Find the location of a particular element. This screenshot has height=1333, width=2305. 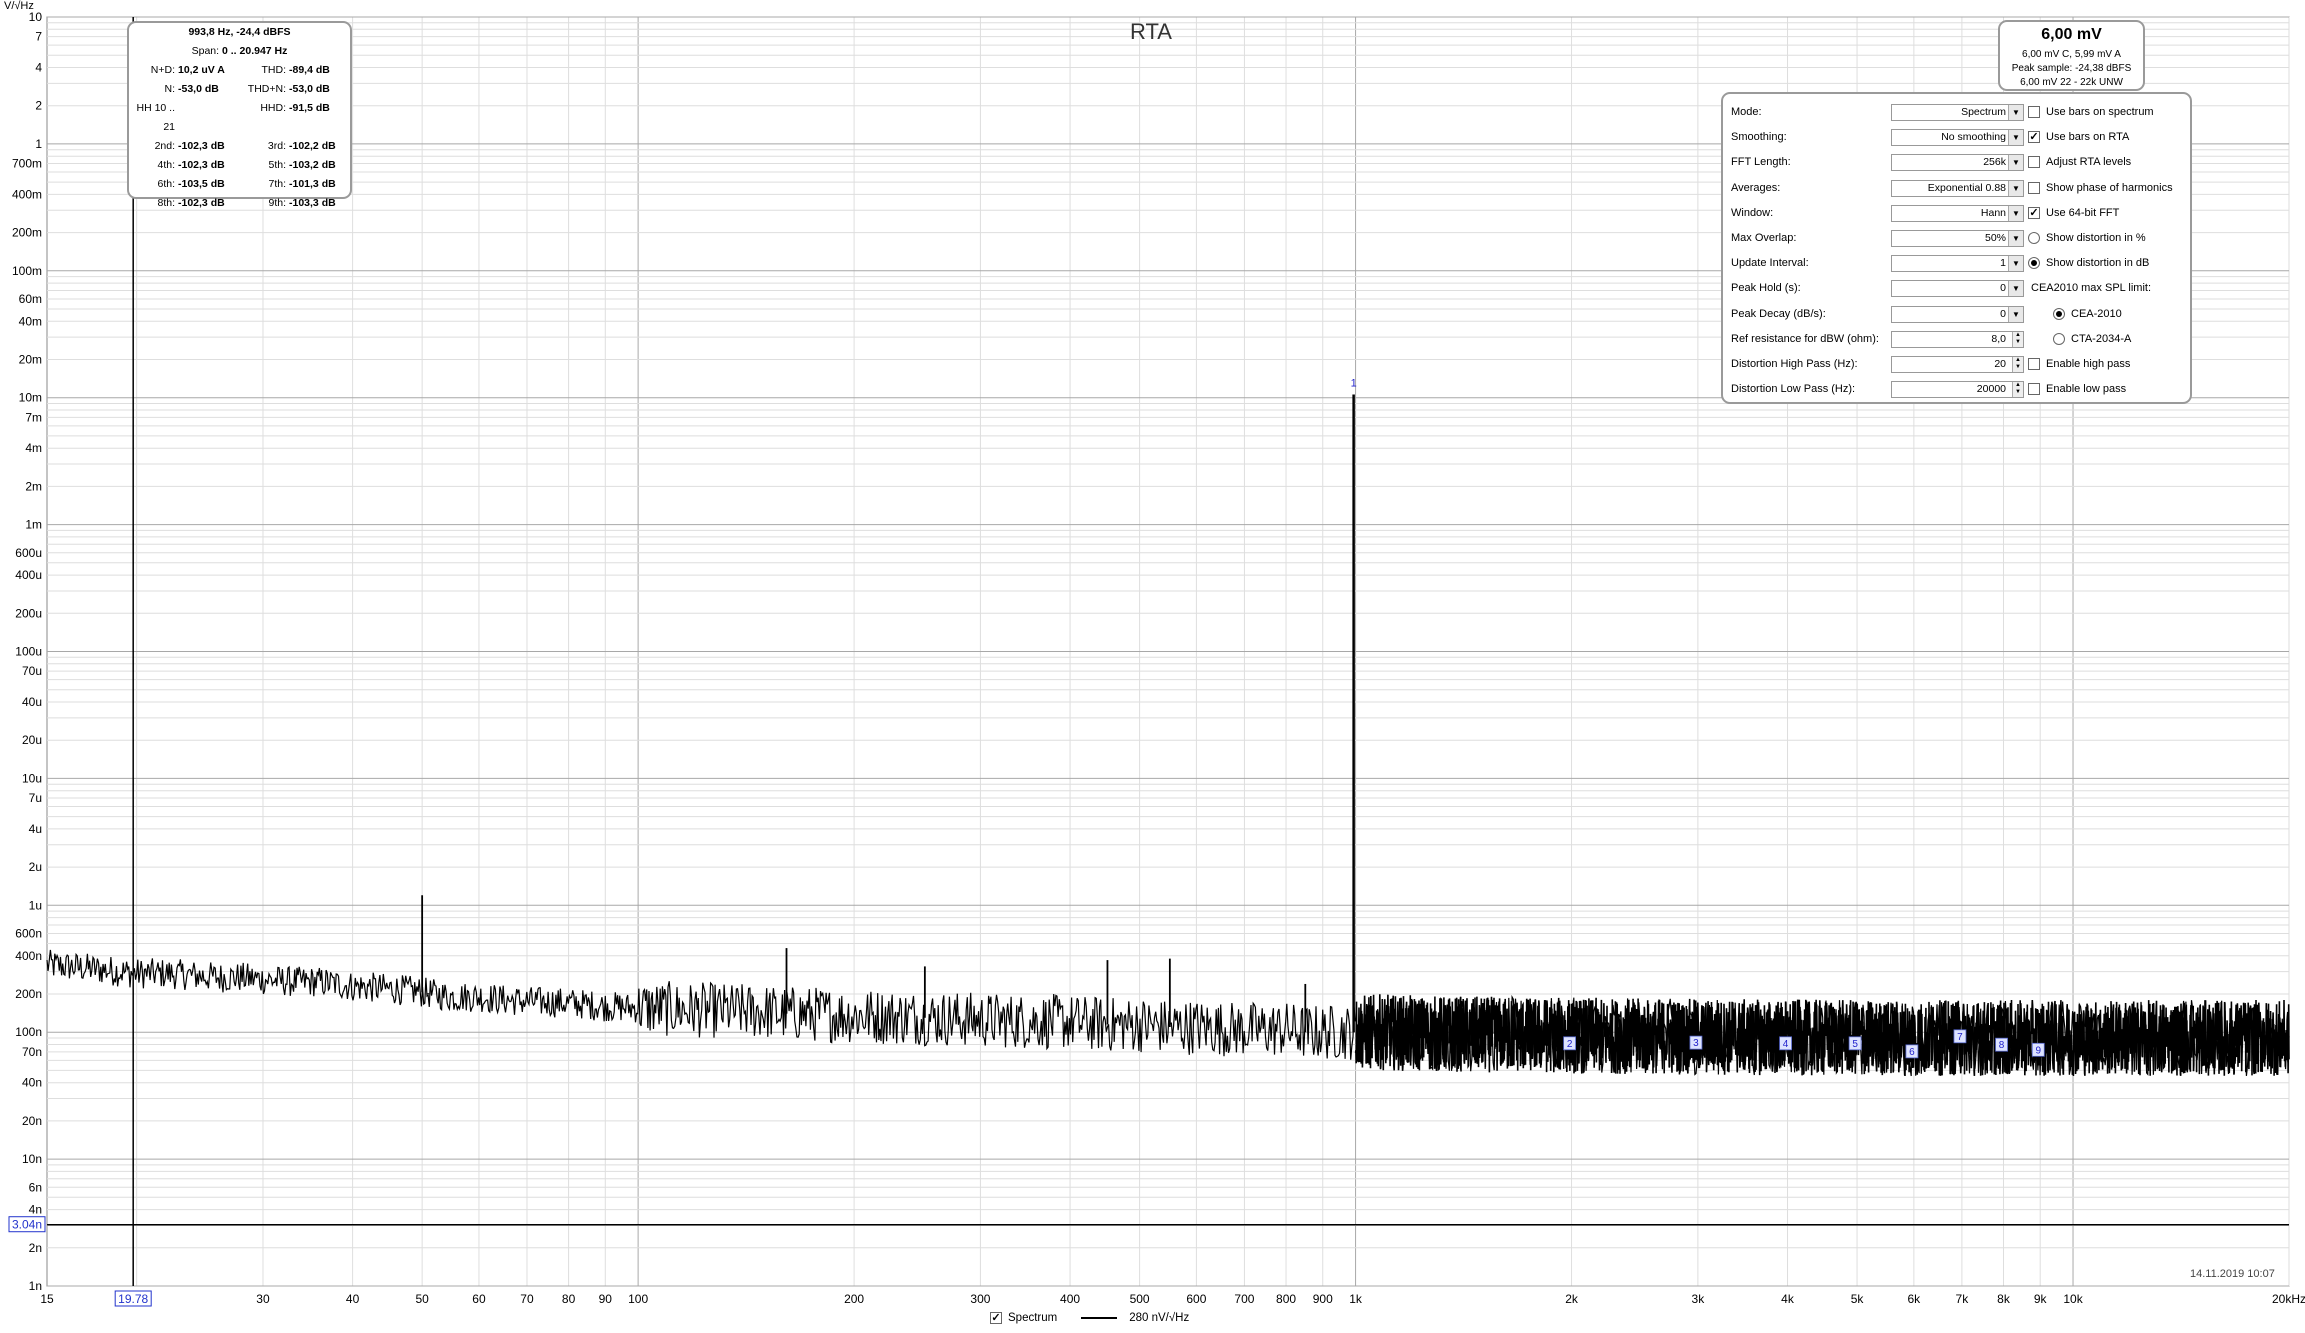

x-tick-label: 300 is located at coordinates (980, 1299).